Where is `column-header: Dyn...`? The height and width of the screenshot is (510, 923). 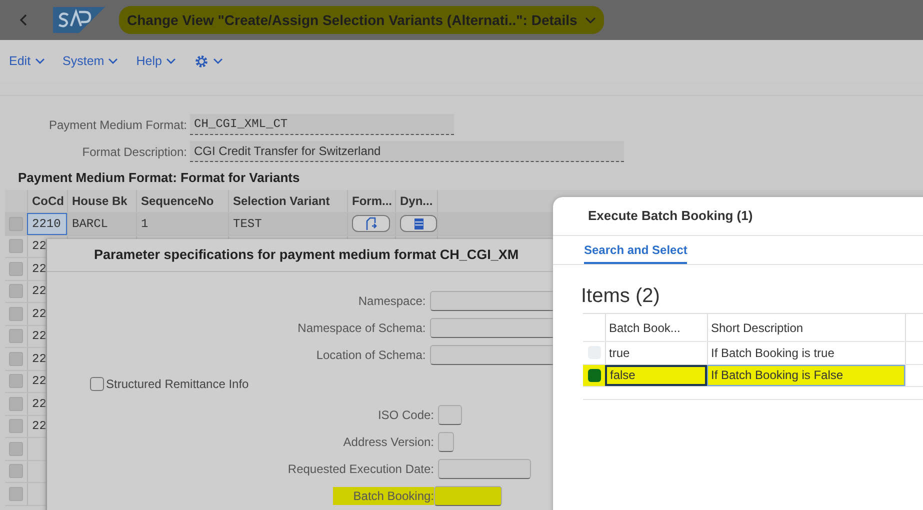 column-header: Dyn... is located at coordinates (416, 201).